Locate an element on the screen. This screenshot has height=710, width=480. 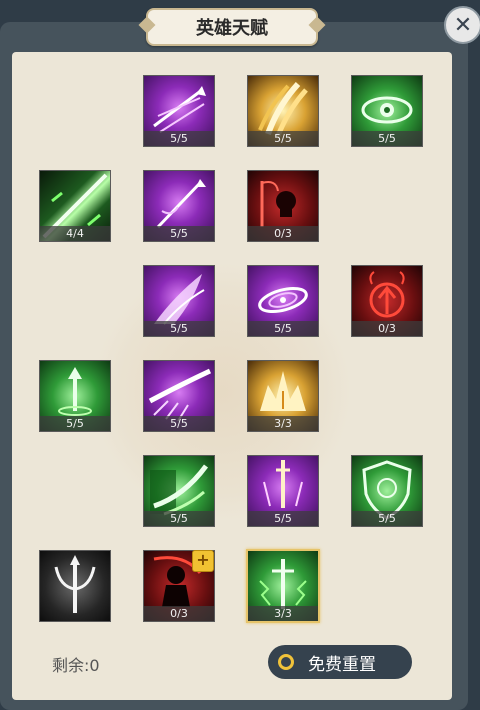
talent-tile-purple-slash: 5/5 is located at coordinates (179, 396).